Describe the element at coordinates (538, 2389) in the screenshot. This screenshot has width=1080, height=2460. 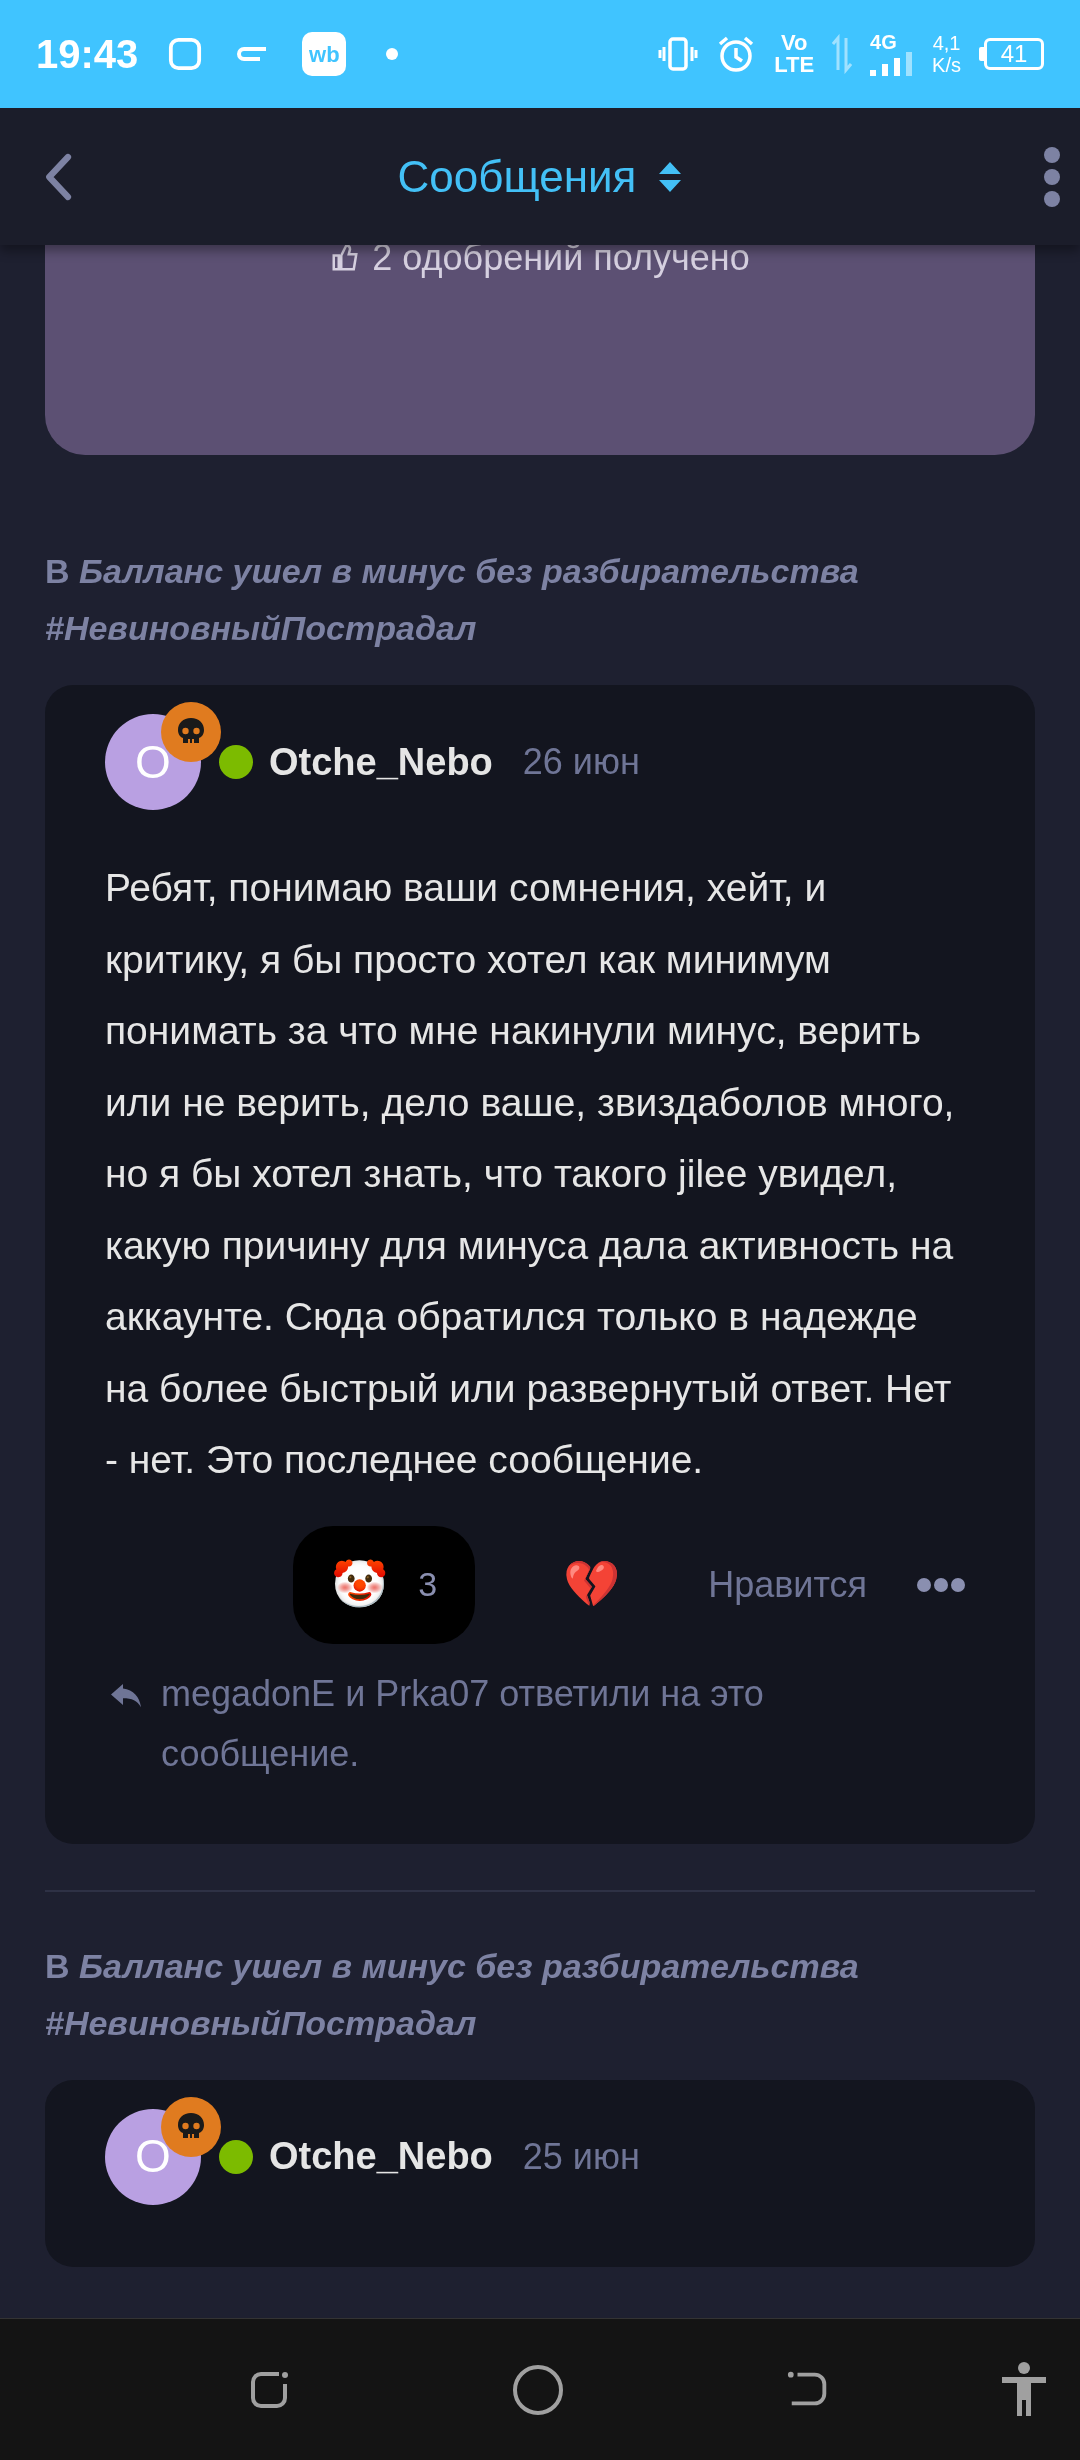
I see `home-icon` at that location.